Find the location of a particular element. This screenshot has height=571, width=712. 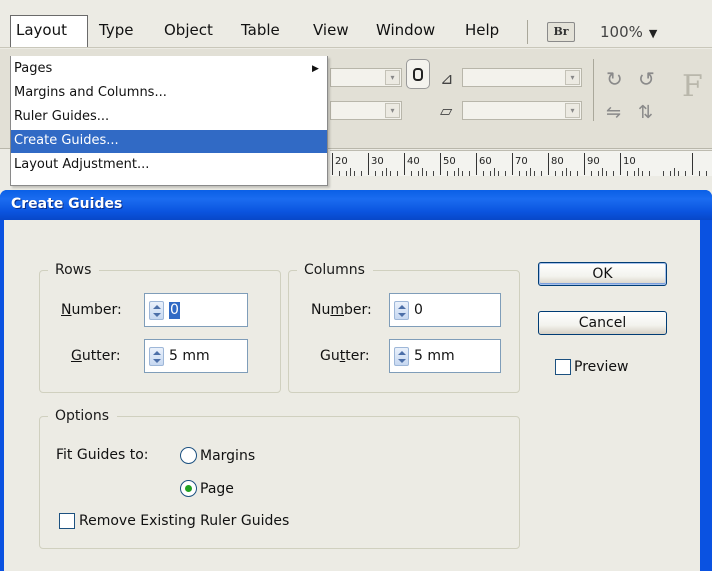

menu-view: View is located at coordinates (331, 31).